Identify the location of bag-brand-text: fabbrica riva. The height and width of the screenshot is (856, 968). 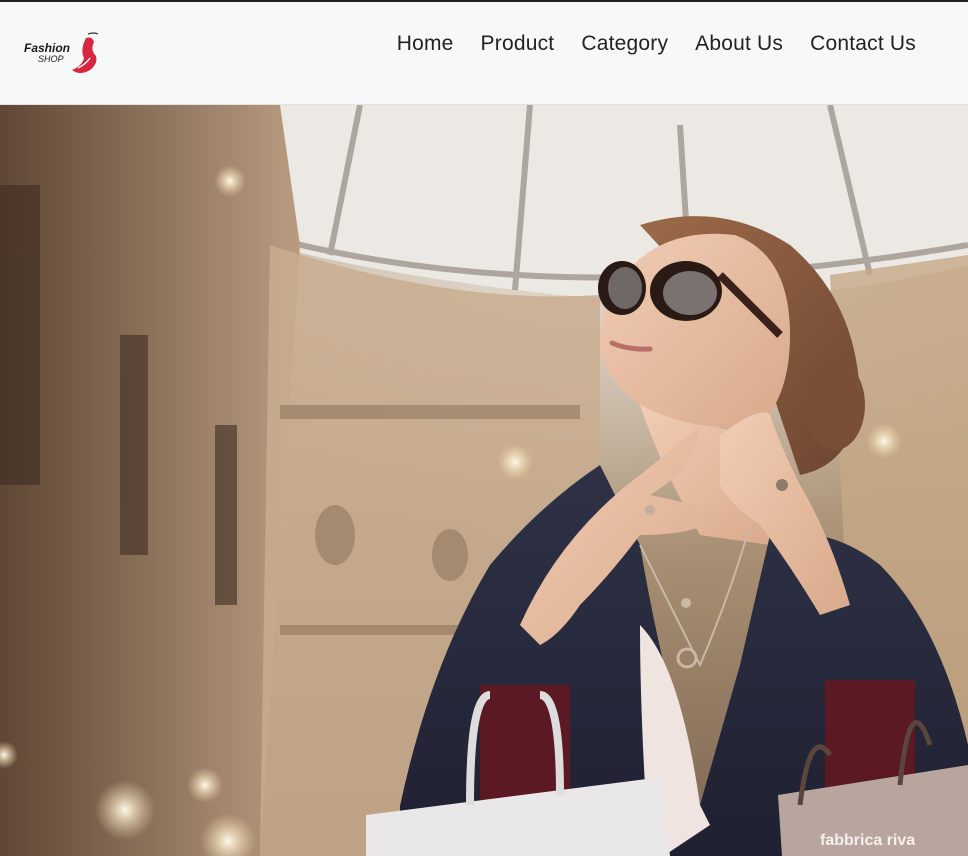
(867, 840).